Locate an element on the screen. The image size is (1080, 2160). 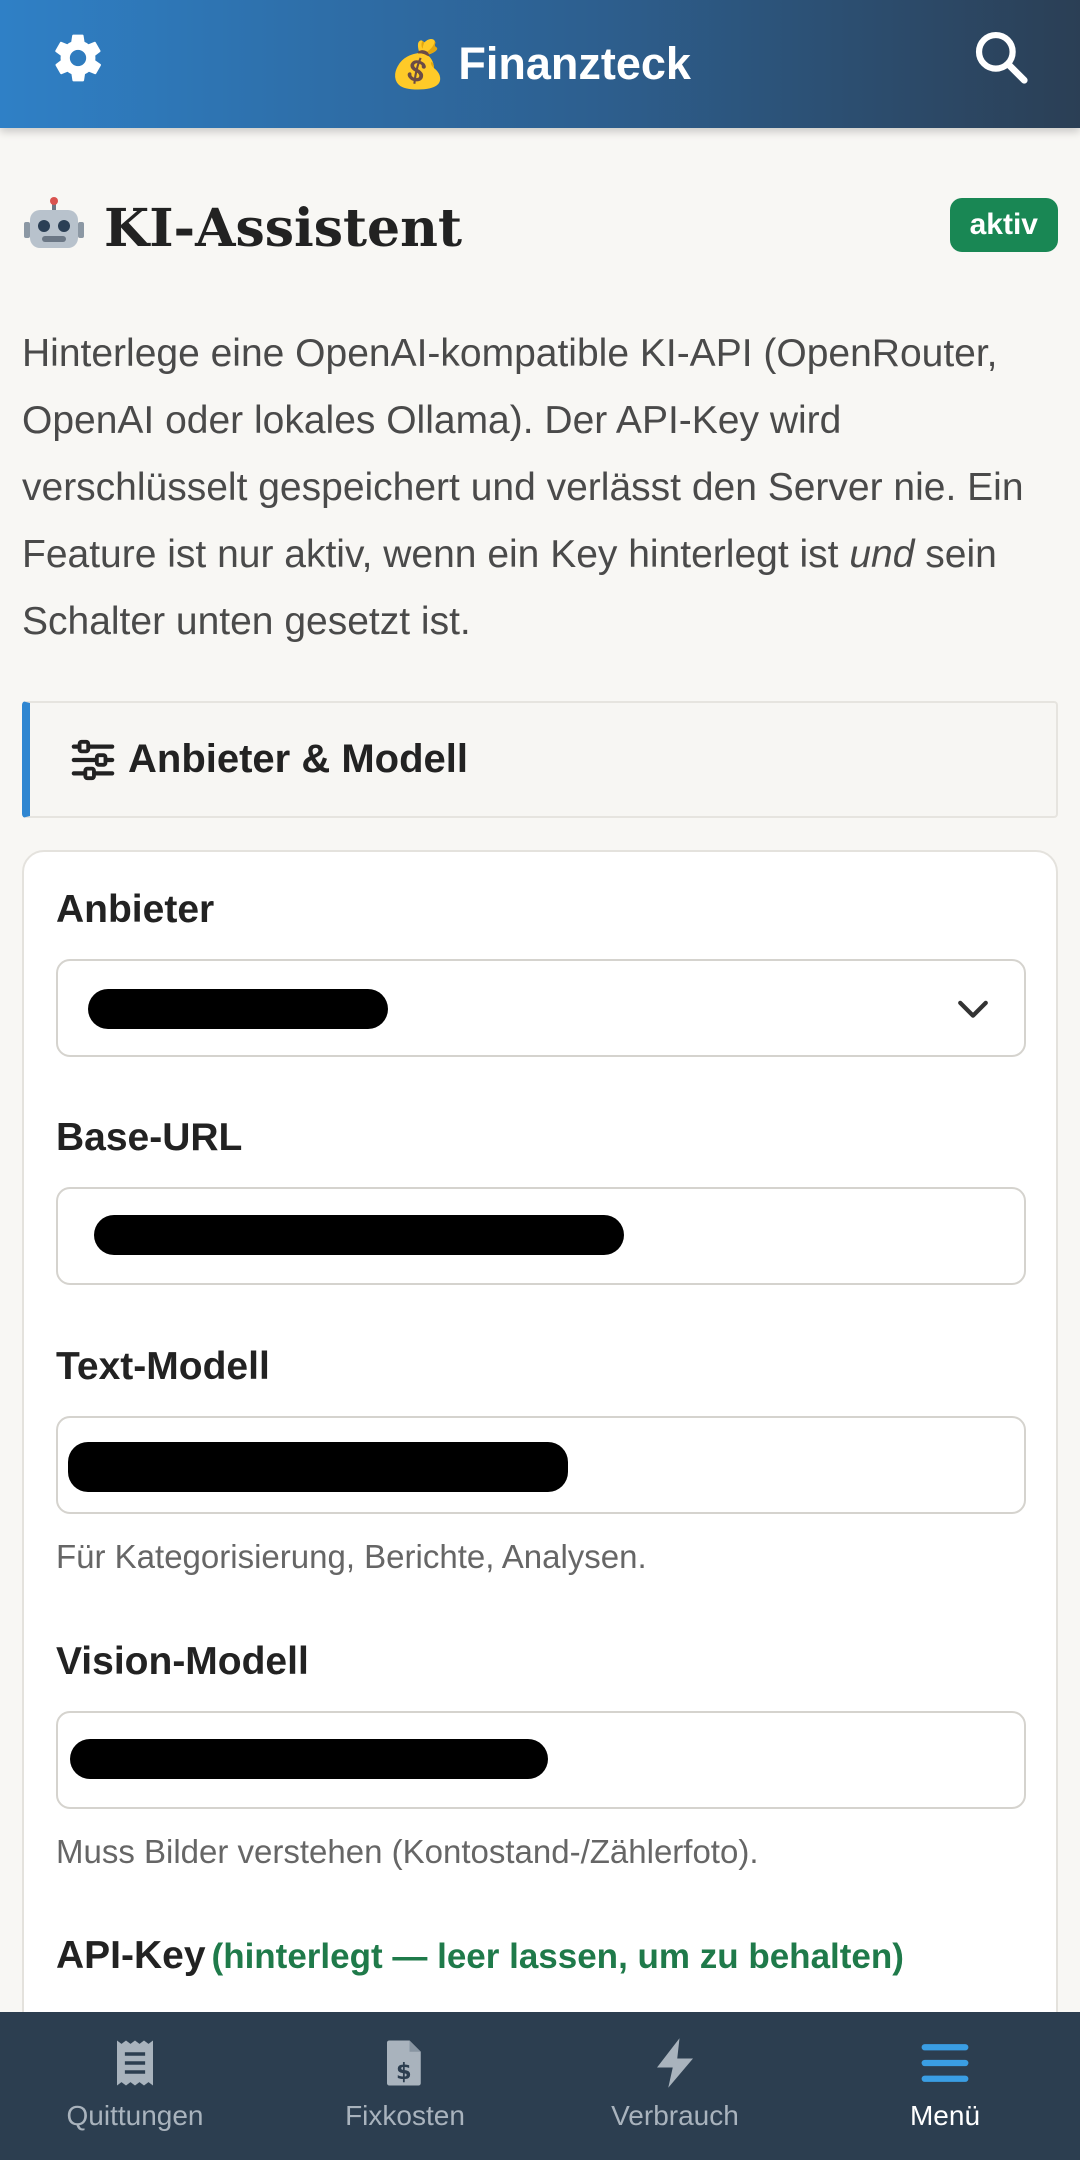
menu-icon is located at coordinates (945, 2063).